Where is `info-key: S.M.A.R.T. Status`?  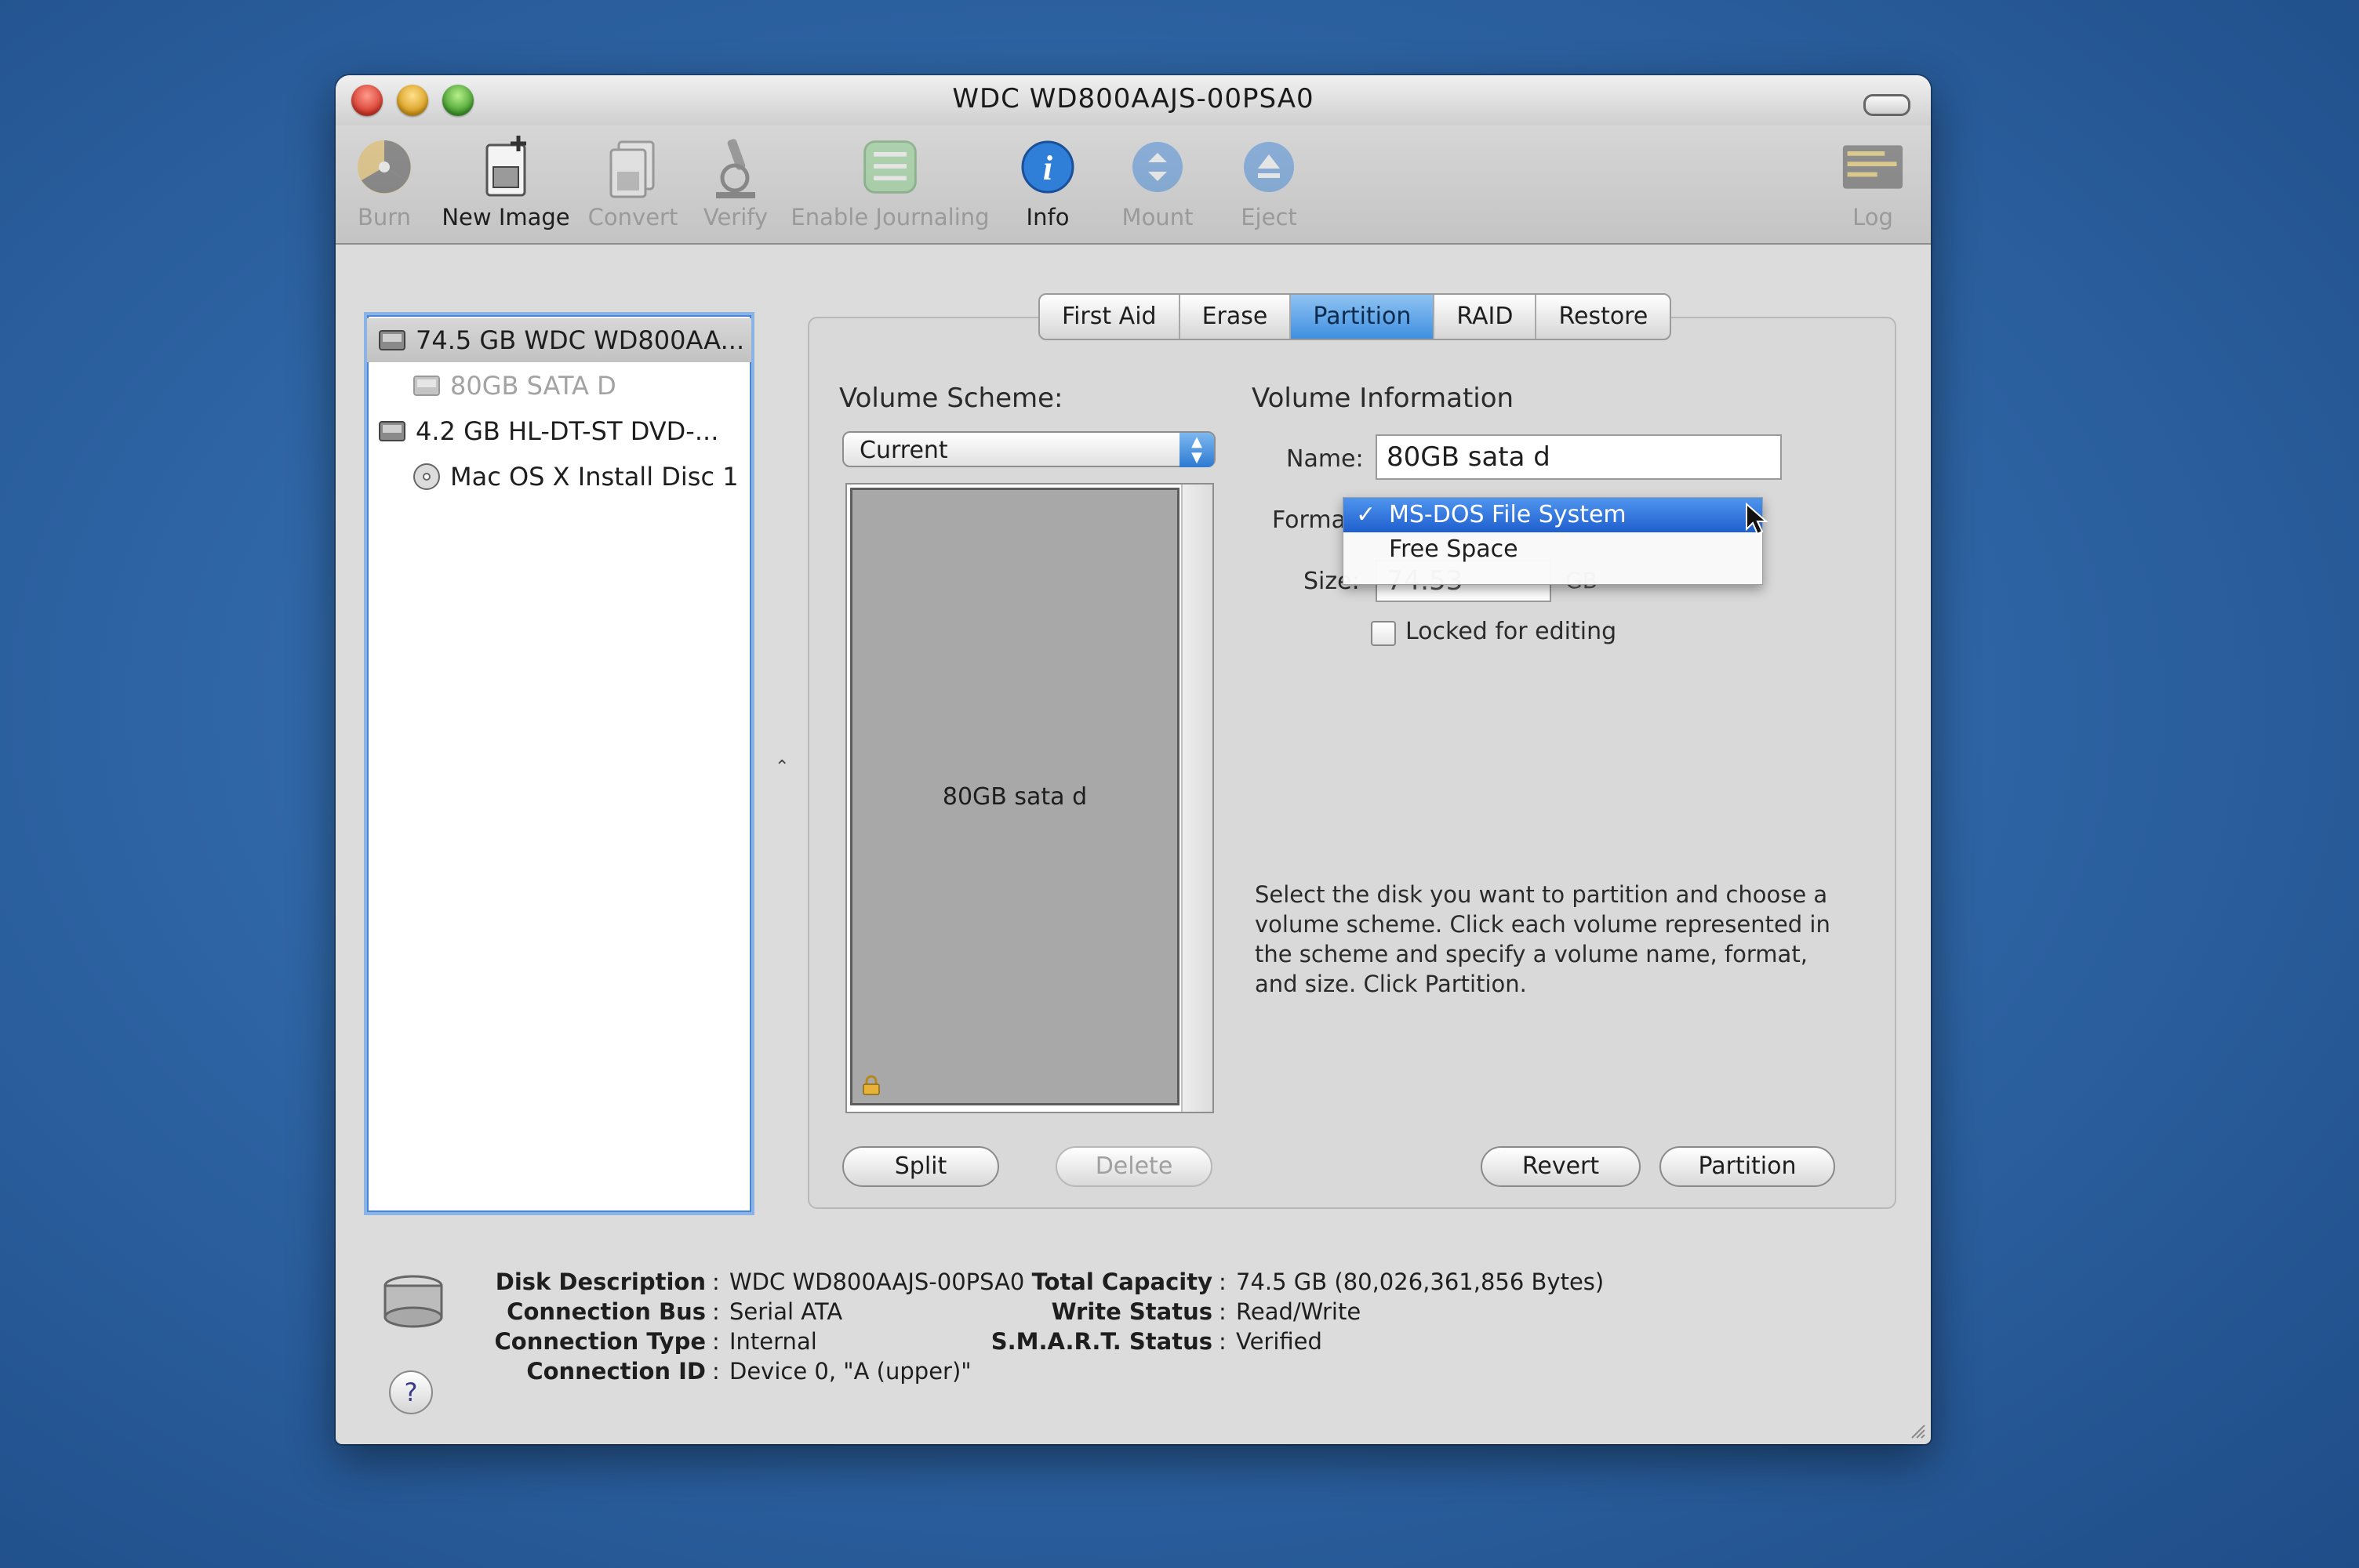
info-key: S.M.A.R.T. Status is located at coordinates (1101, 1341).